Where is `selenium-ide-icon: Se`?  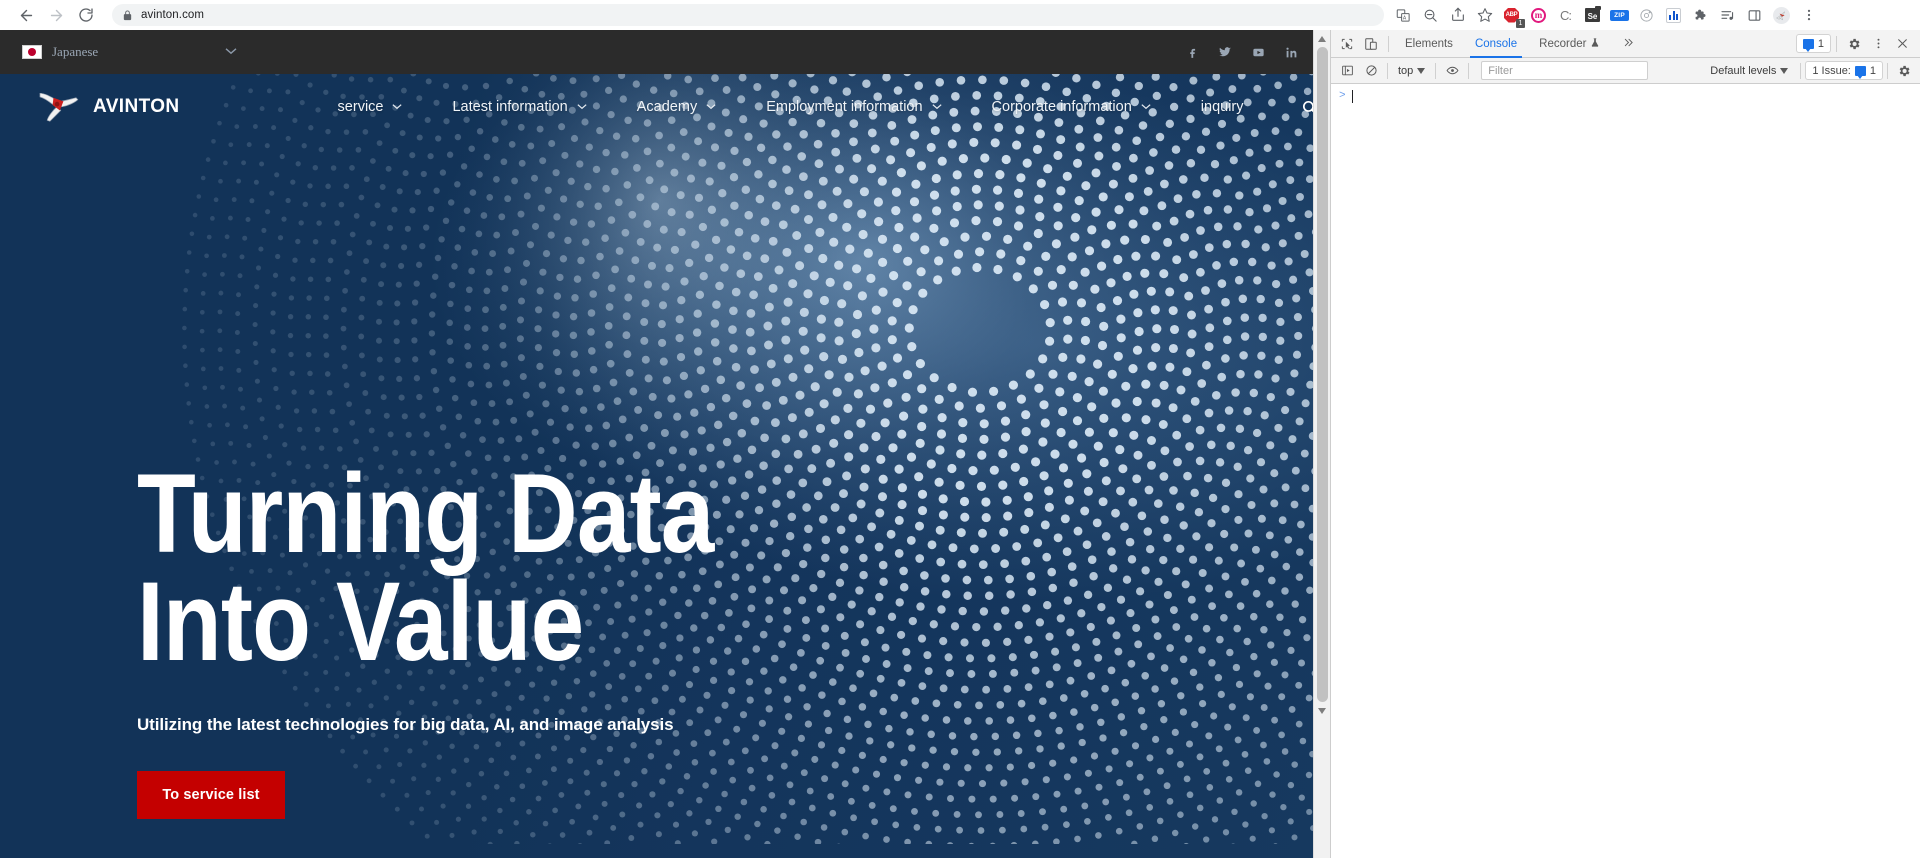 selenium-ide-icon: Se is located at coordinates (1592, 15).